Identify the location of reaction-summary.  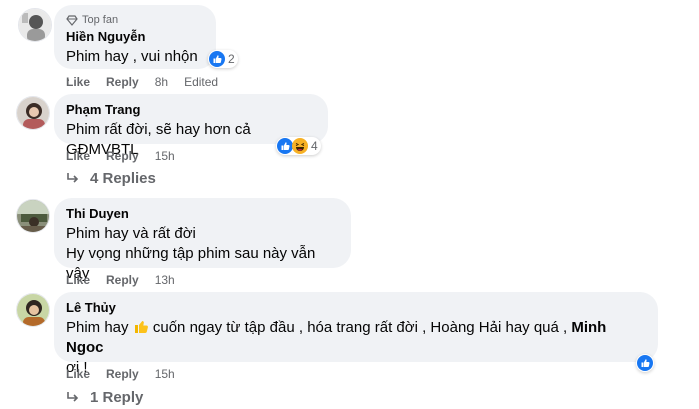
(645, 363).